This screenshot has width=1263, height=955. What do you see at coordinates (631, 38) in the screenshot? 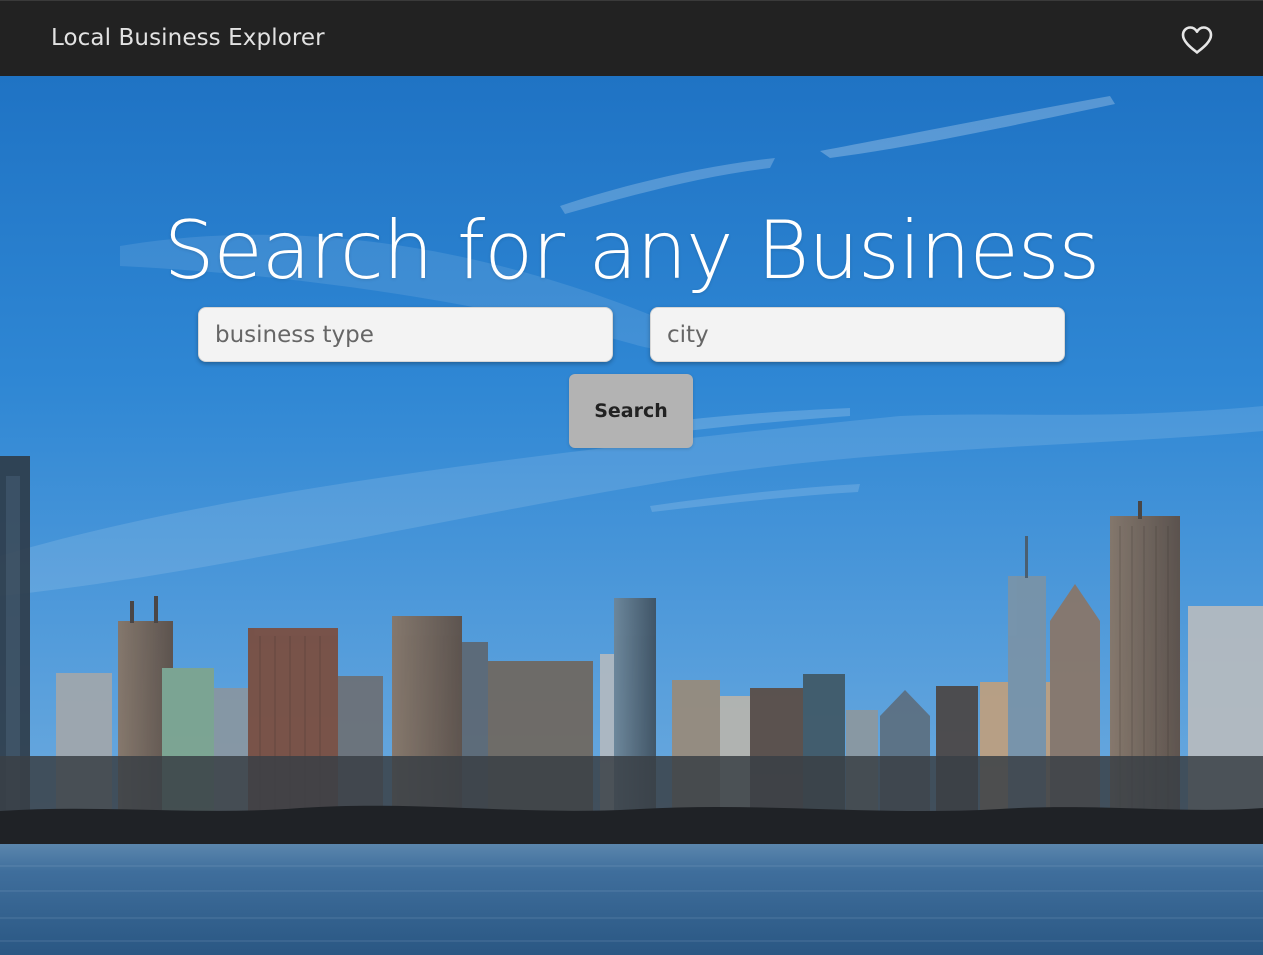
I see `top-navbar: Local Business Explorer` at bounding box center [631, 38].